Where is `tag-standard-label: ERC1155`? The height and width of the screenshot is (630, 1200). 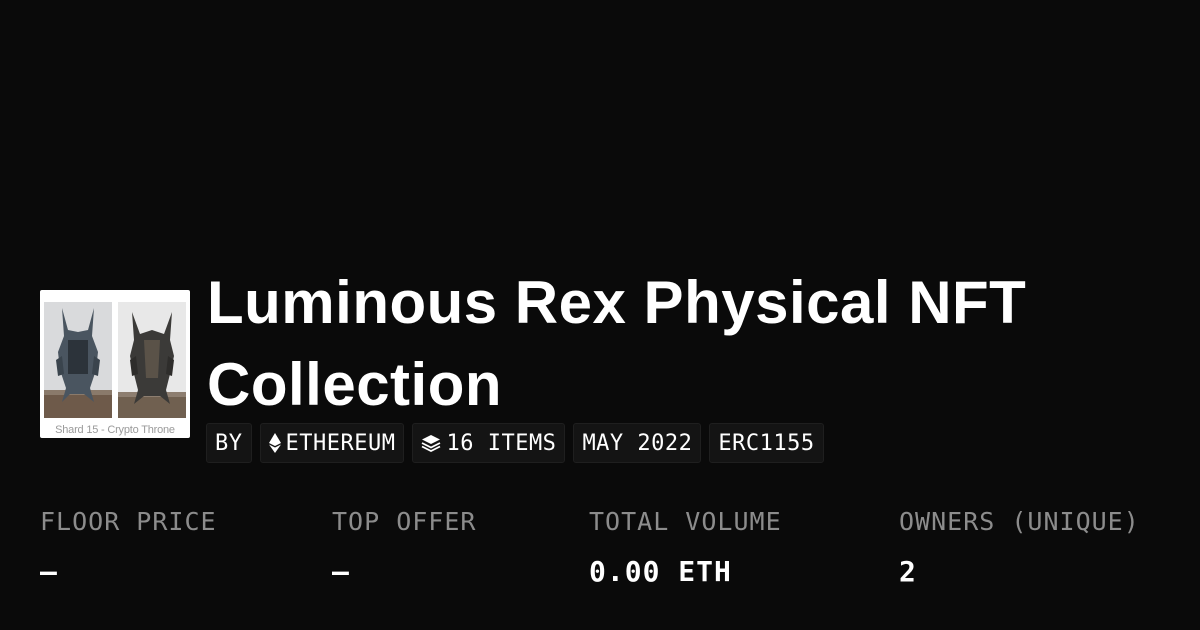 tag-standard-label: ERC1155 is located at coordinates (766, 443).